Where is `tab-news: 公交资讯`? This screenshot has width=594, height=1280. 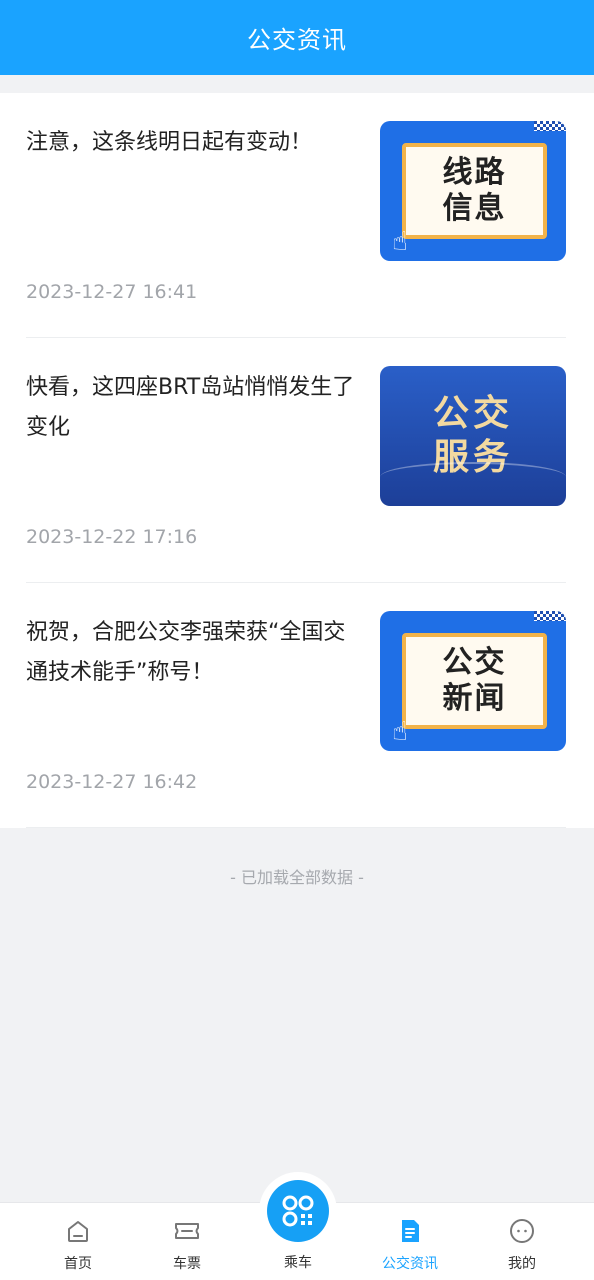 tab-news: 公交资讯 is located at coordinates (410, 1245).